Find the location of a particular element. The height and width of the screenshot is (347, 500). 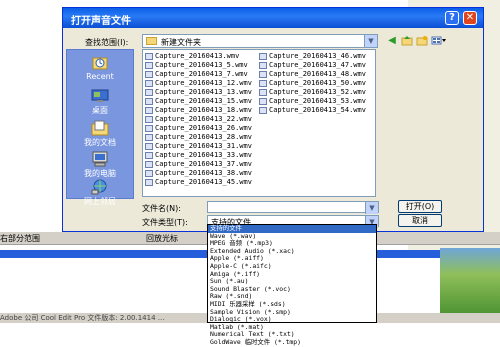

my-documents-icon is located at coordinates (100, 128).